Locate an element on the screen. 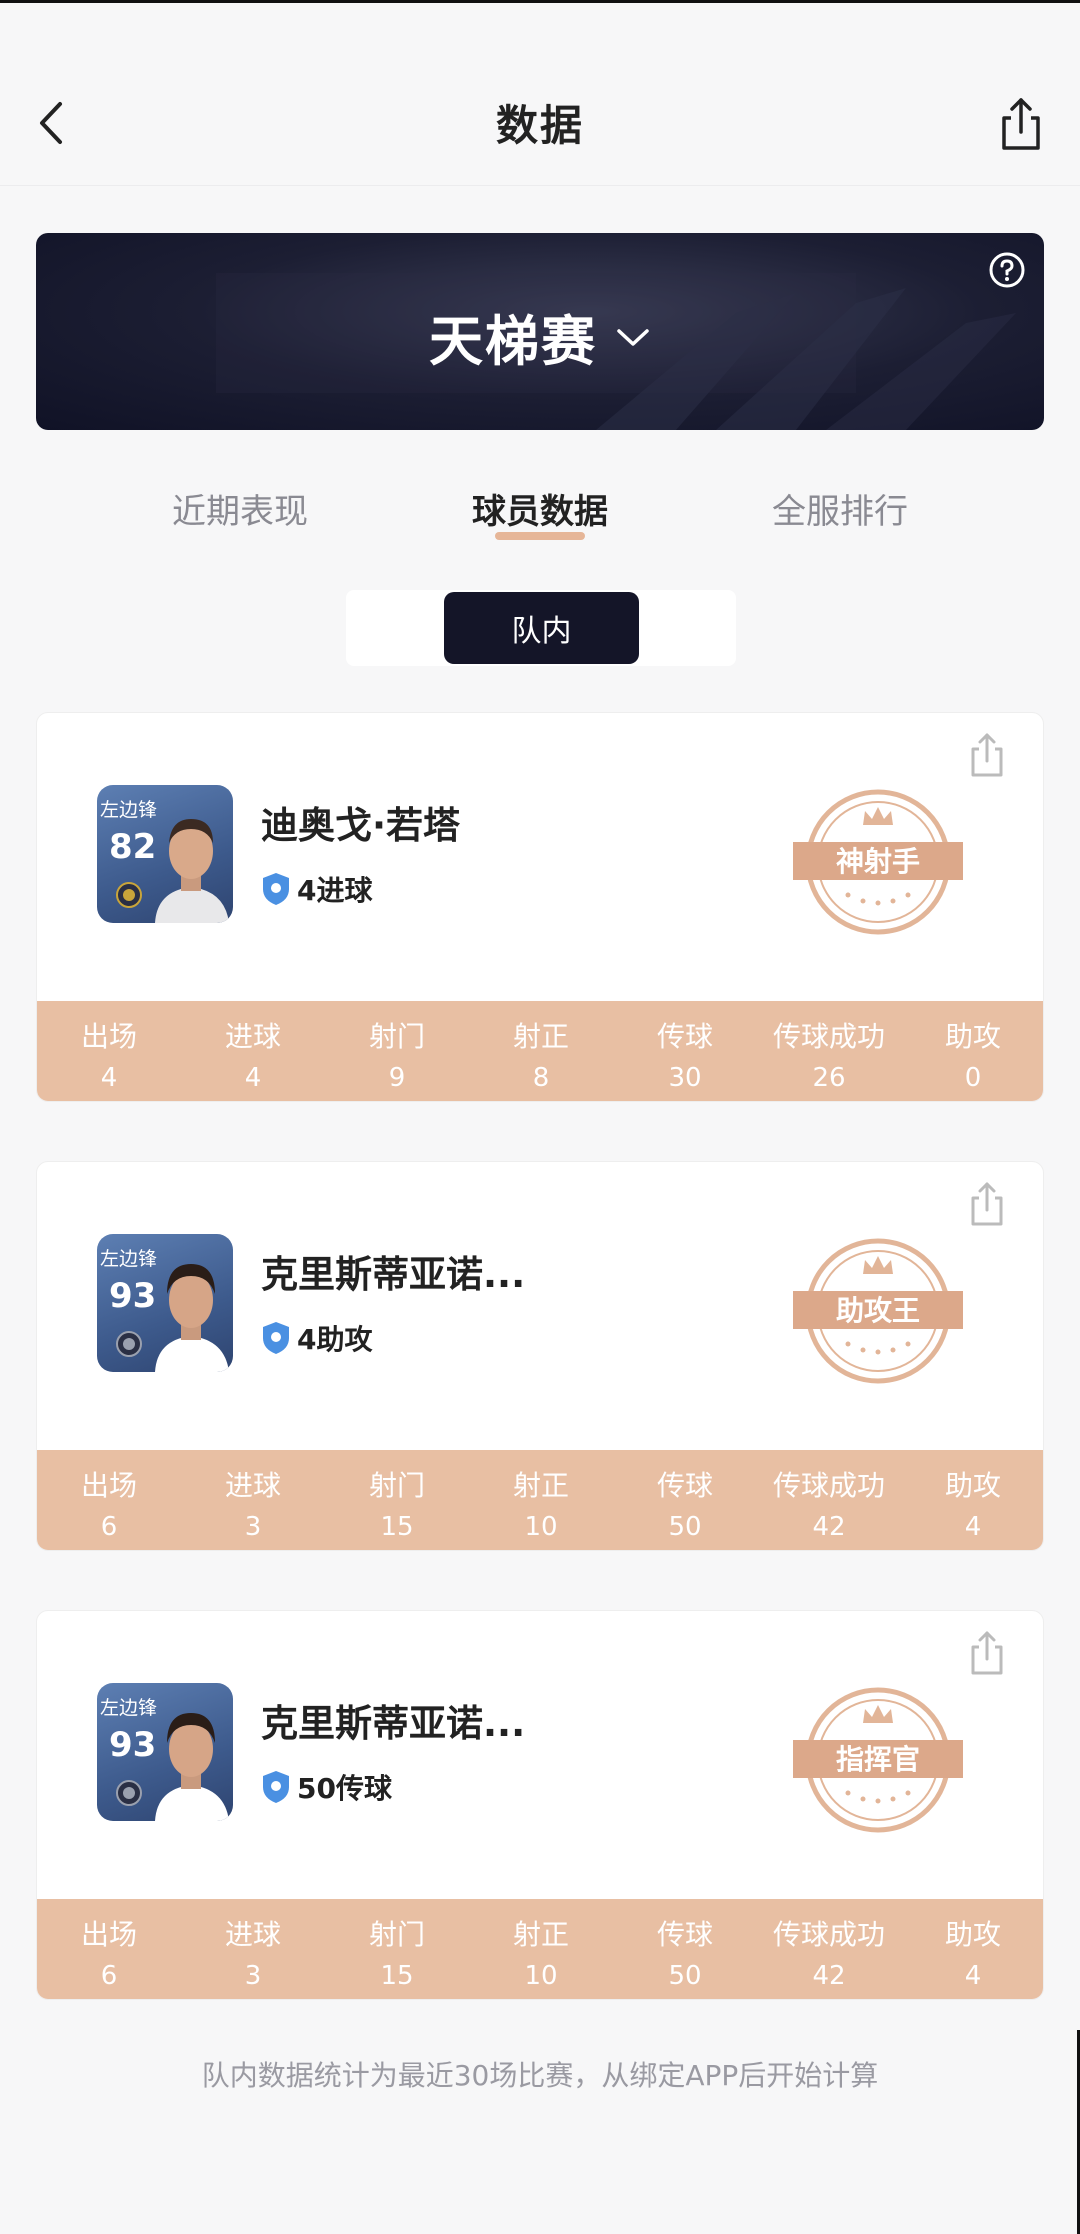 Image resolution: width=1080 pixels, height=2234 pixels. player-name: 迪奥戈·若塔 is located at coordinates (361, 825).